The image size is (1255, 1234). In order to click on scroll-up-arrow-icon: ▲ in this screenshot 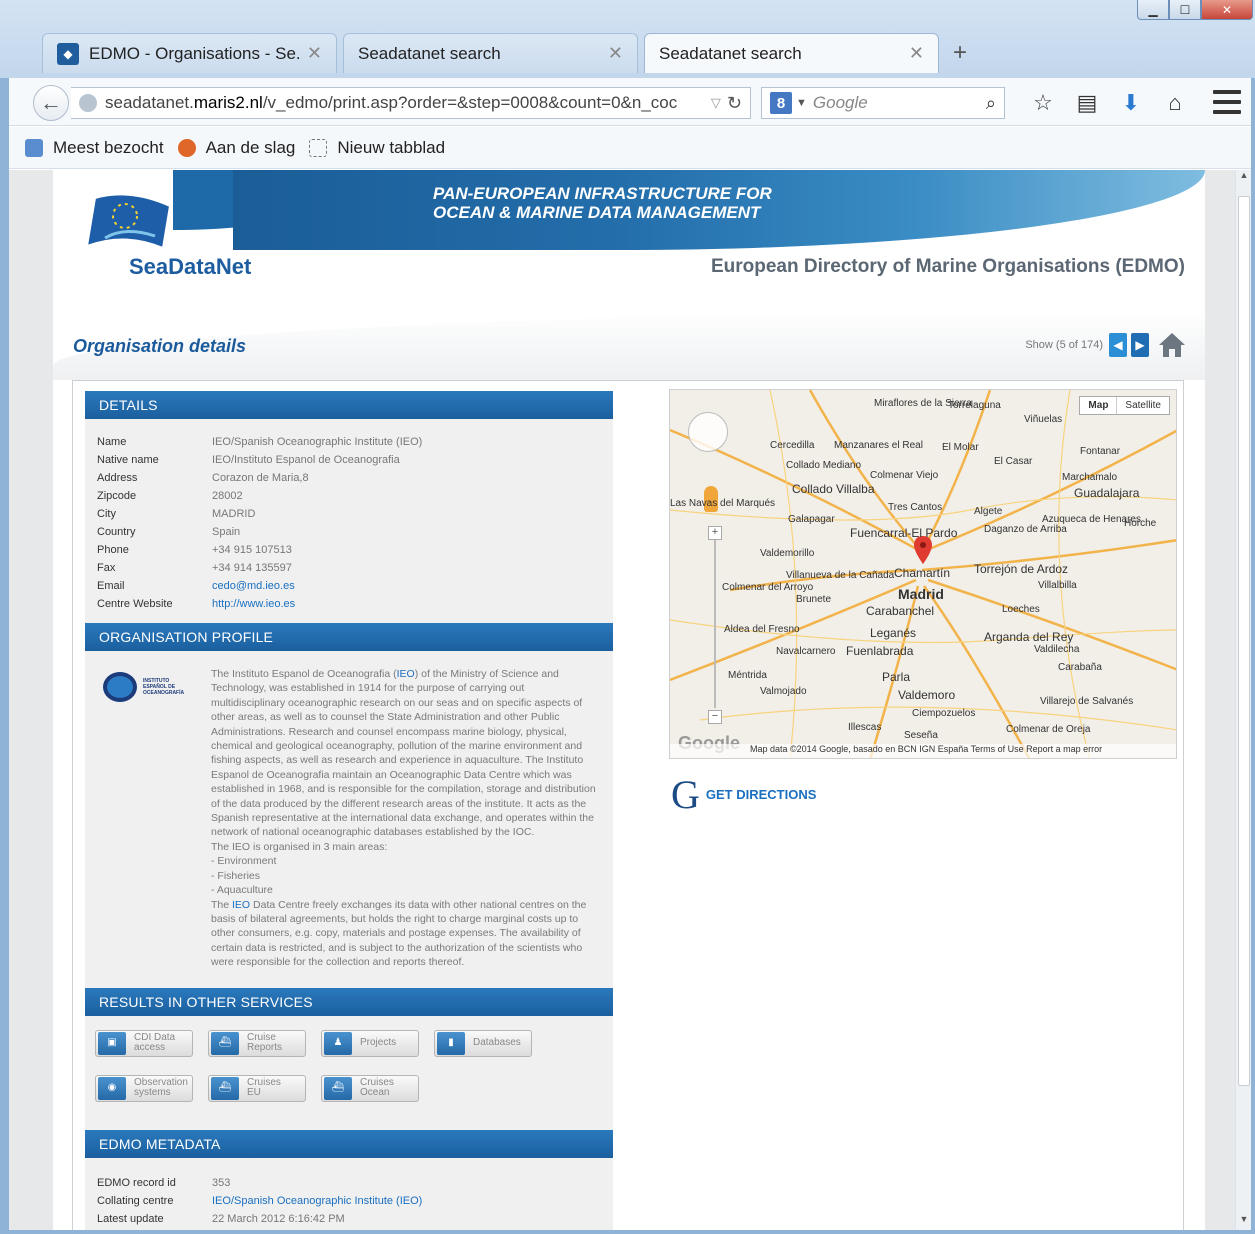, I will do `click(1244, 178)`.